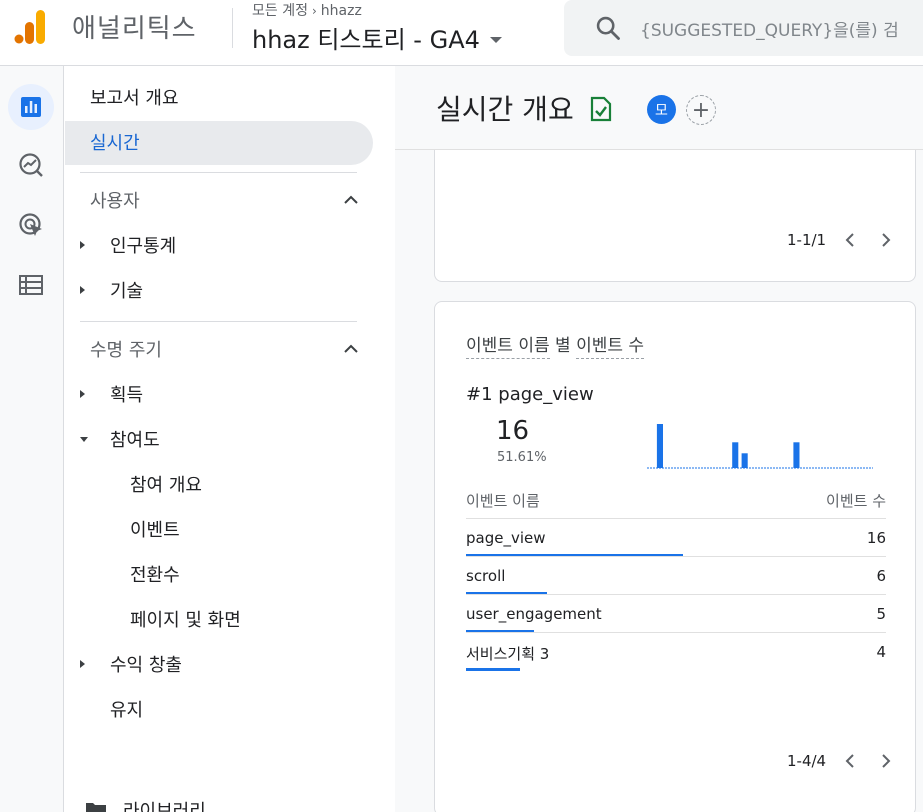 The height and width of the screenshot is (812, 923). What do you see at coordinates (341, 11) in the screenshot?
I see `breadcrumb-account: hhazz` at bounding box center [341, 11].